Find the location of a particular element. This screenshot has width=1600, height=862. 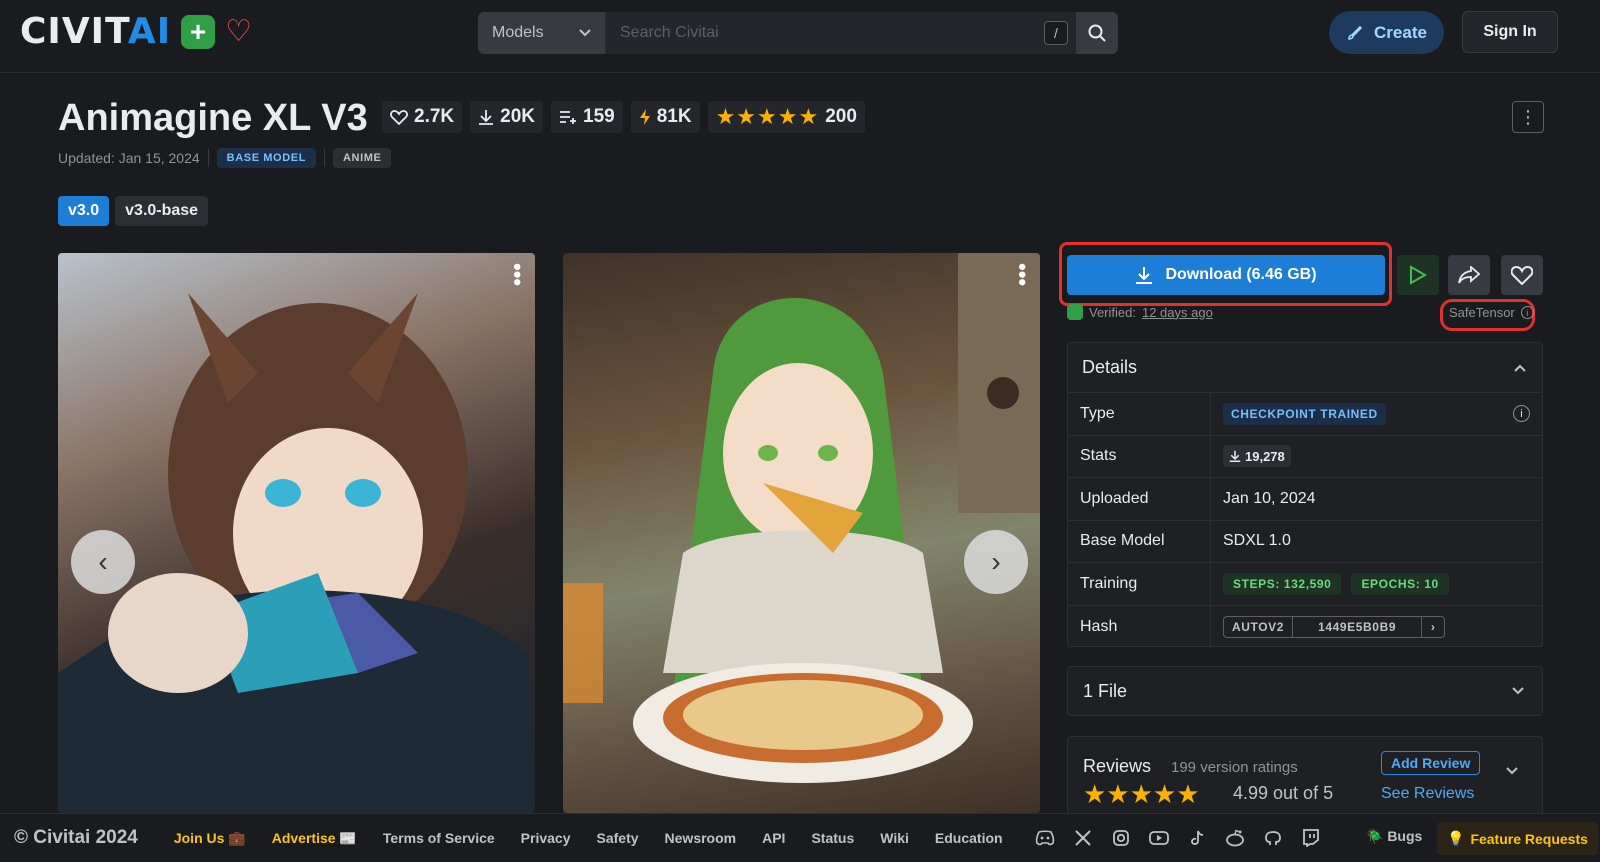

details-row-type: Type CHECKPOINT TRAINED i is located at coordinates (1305, 414).